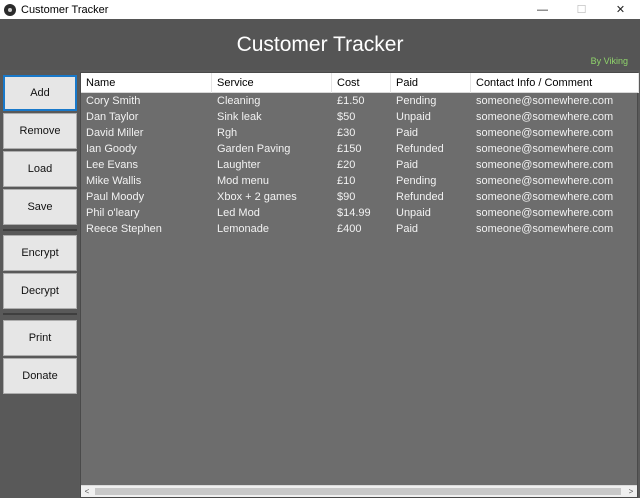  I want to click on window-controls: — ☐ ✕, so click(581, 9).